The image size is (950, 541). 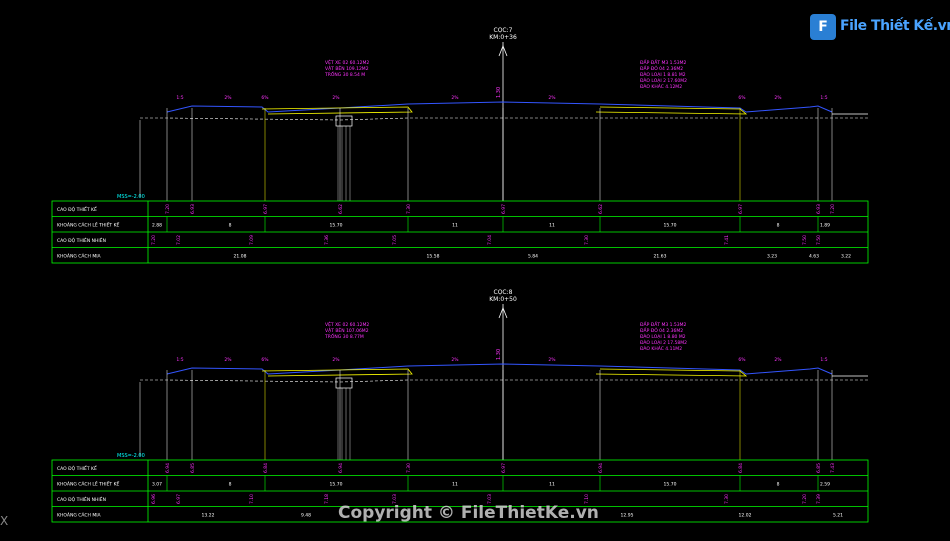 What do you see at coordinates (77, 468) in the screenshot?
I see `table-row-label: CAO ĐỘ THIẾT KẾ` at bounding box center [77, 468].